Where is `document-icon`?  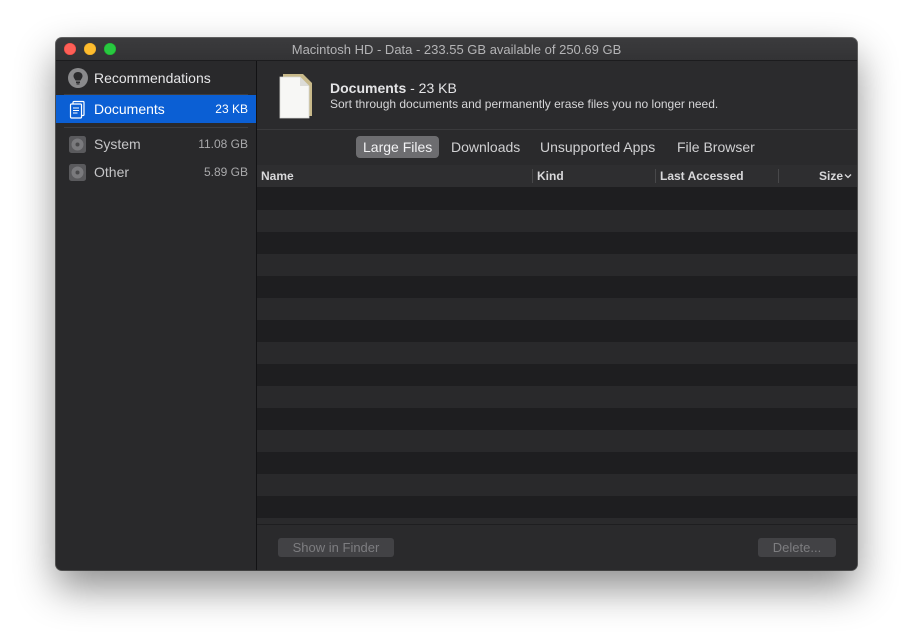
document-icon is located at coordinates (296, 95).